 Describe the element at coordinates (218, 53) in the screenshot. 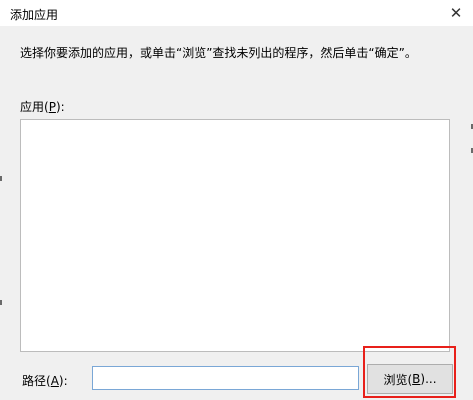

I see `instruction-text: 选择你要添加的应用，或单击“浏览”查找未列出的程序，然后单击“确定”。` at that location.